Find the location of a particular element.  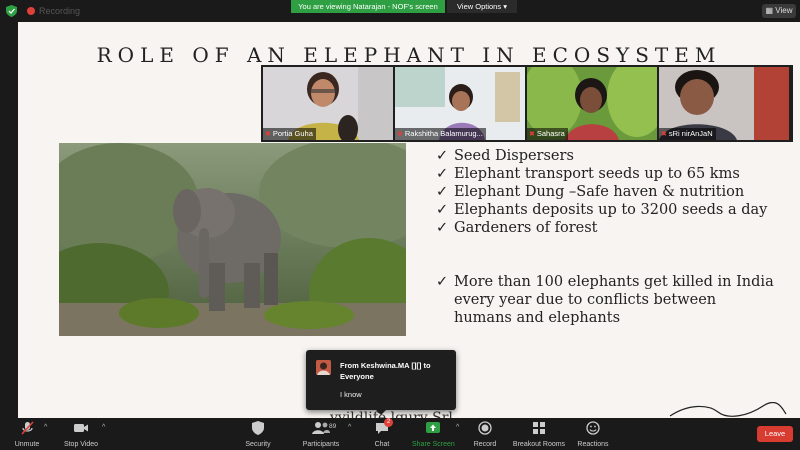

reactions-button: Reactions is located at coordinates (593, 434).